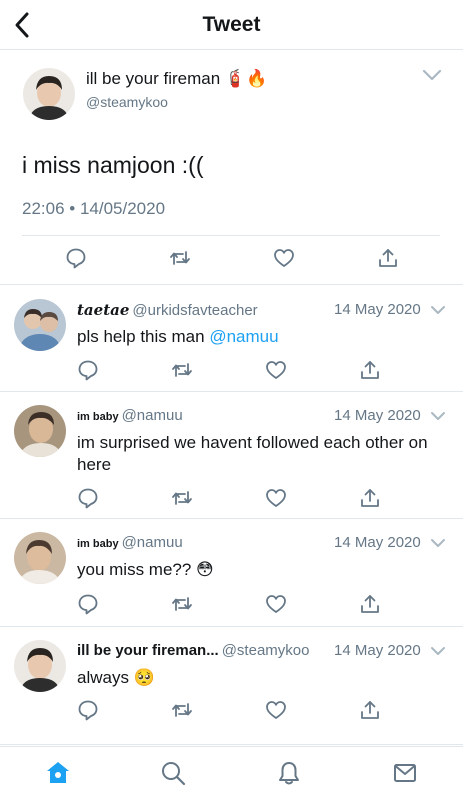 This screenshot has height=800, width=463. Describe the element at coordinates (113, 165) in the screenshot. I see `tweet-text: i miss namjoon :((` at that location.